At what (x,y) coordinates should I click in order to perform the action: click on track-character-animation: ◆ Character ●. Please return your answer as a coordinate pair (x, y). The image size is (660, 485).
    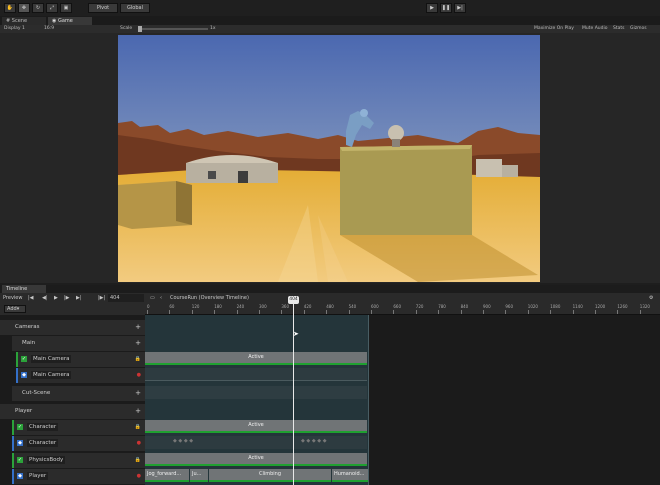
    Looking at the image, I should click on (78, 443).